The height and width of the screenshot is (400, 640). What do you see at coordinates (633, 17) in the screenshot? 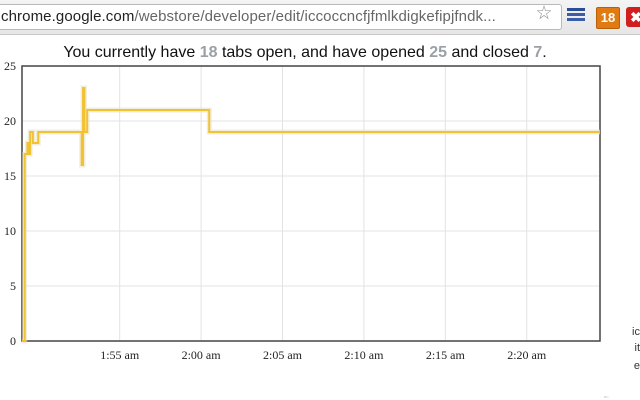
I see `red-x-icon: ✖` at bounding box center [633, 17].